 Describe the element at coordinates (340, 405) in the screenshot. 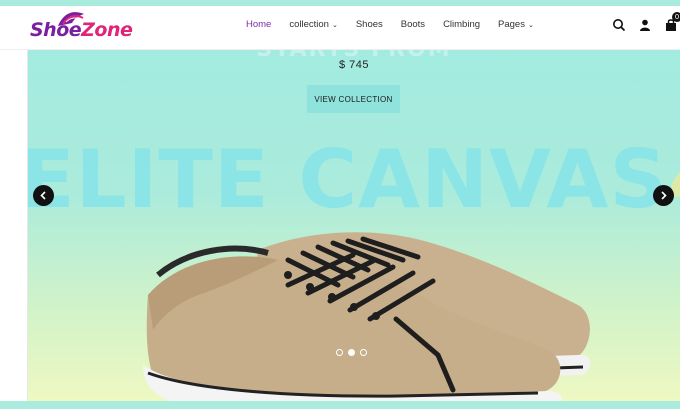

I see `bottom-strip` at that location.